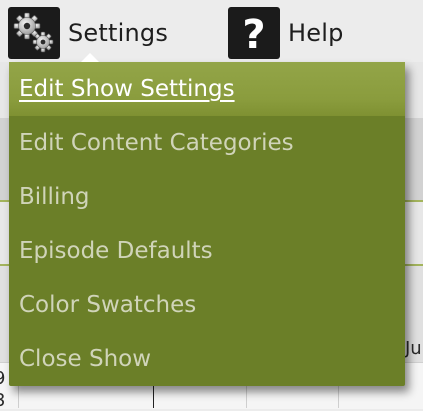 The width and height of the screenshot is (423, 411). Describe the element at coordinates (316, 33) in the screenshot. I see `help-label: Help` at that location.